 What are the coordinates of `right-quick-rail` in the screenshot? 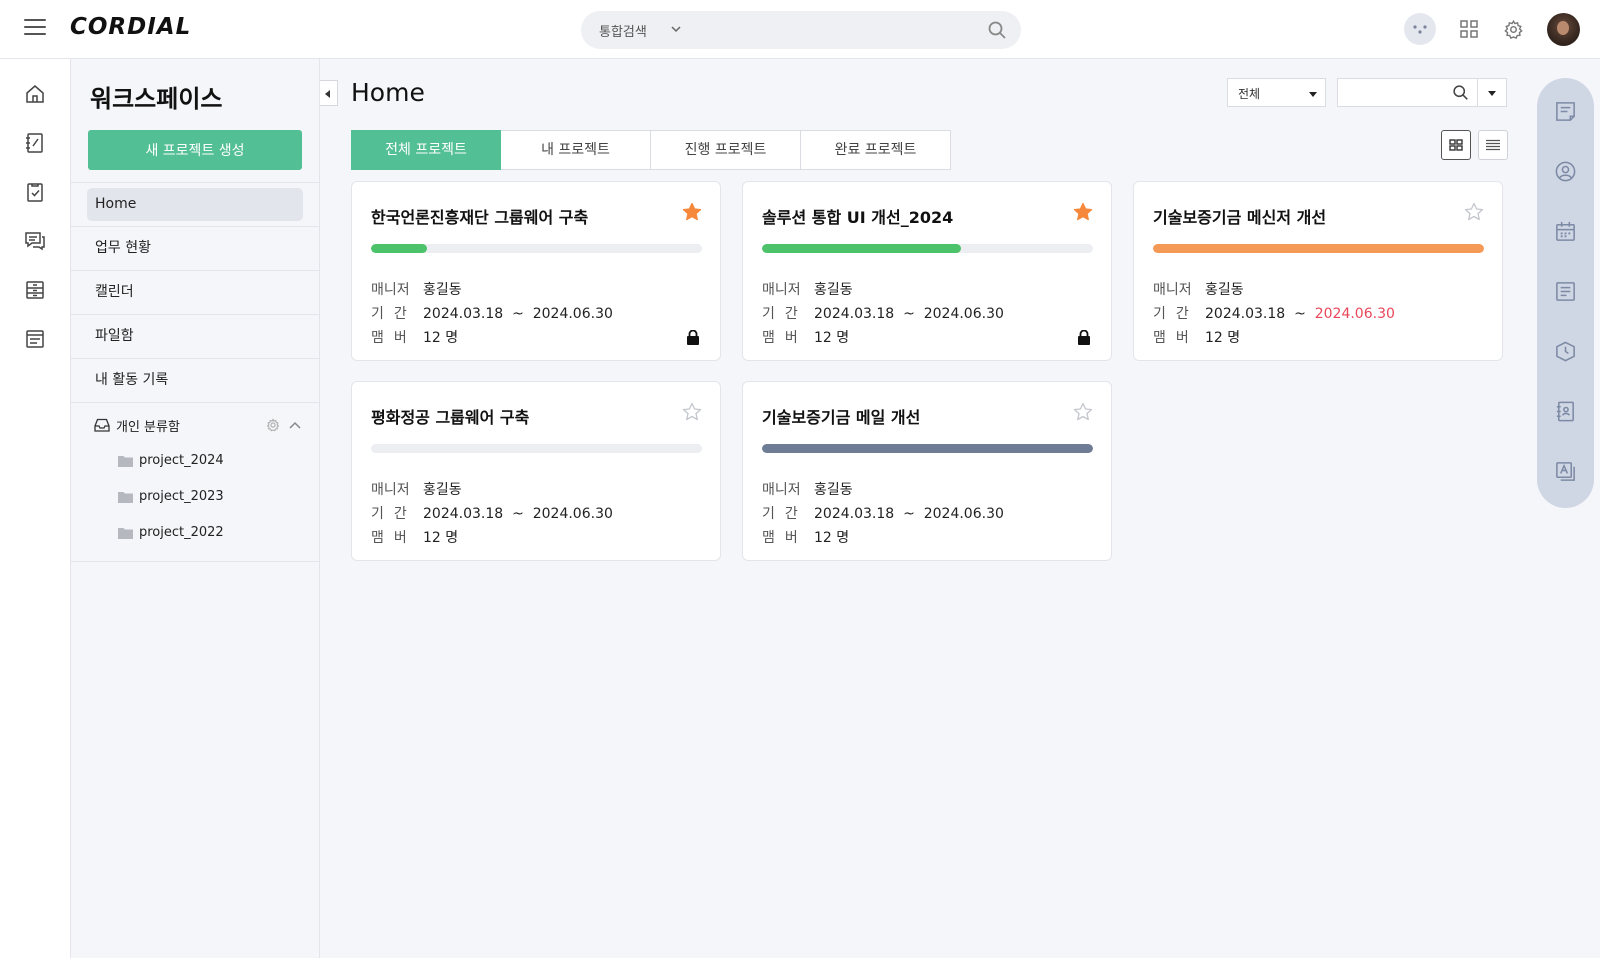 It's located at (1565, 293).